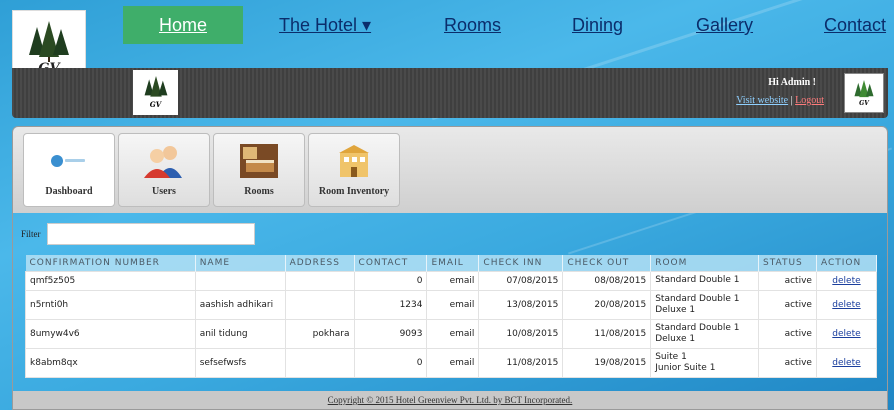  I want to click on col-check-inn: CHECK INN, so click(521, 263).